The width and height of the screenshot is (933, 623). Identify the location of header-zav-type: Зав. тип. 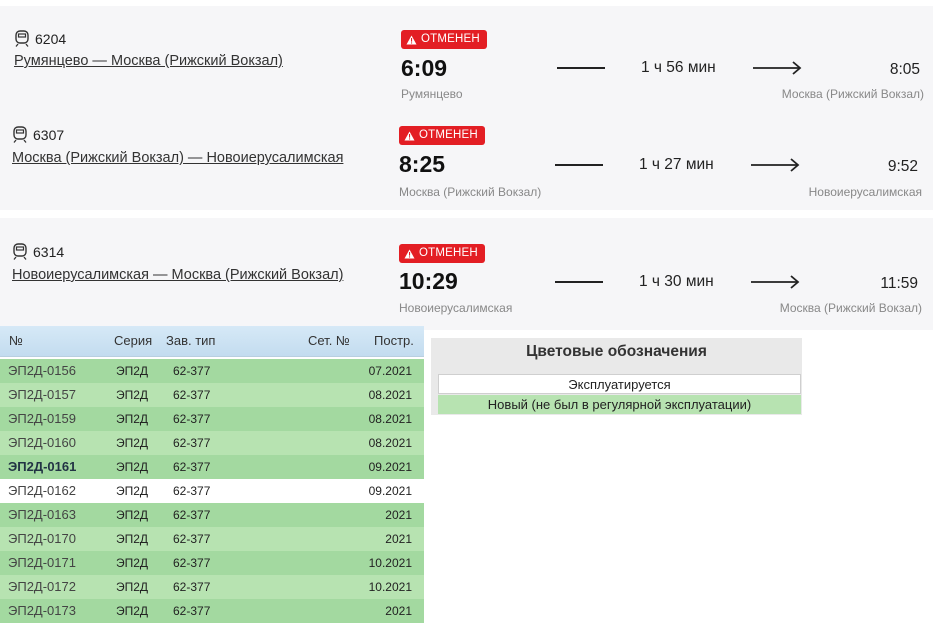
(190, 340).